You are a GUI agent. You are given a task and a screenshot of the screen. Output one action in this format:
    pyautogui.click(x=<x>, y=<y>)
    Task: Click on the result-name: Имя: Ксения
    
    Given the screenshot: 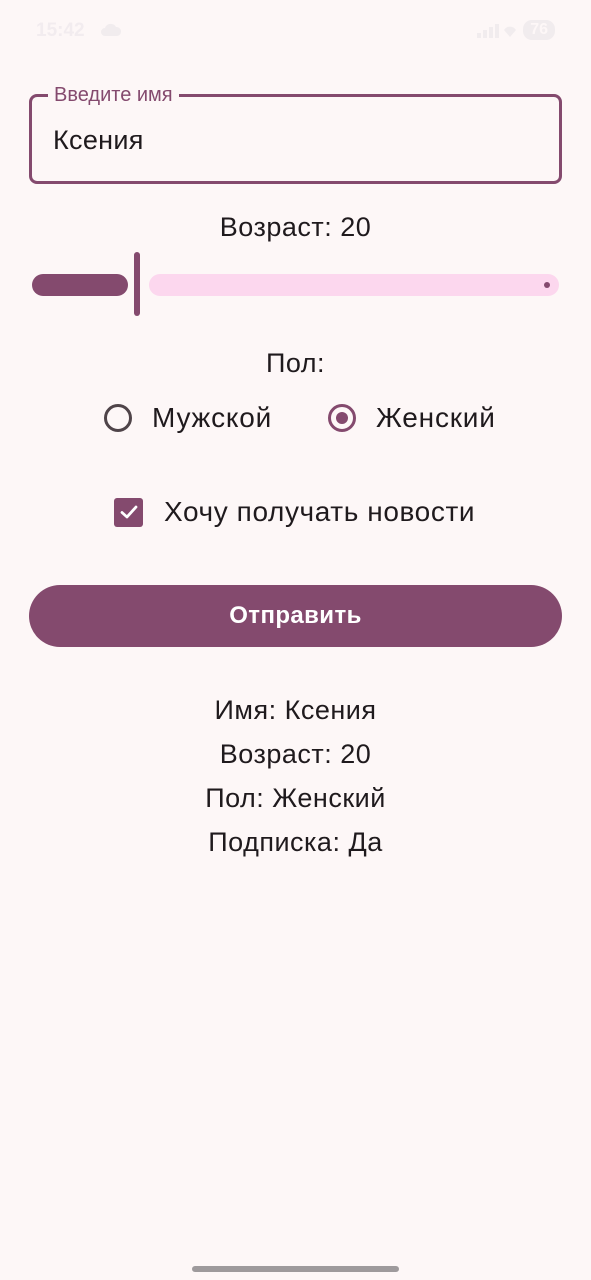 What is the action you would take?
    pyautogui.click(x=295, y=710)
    